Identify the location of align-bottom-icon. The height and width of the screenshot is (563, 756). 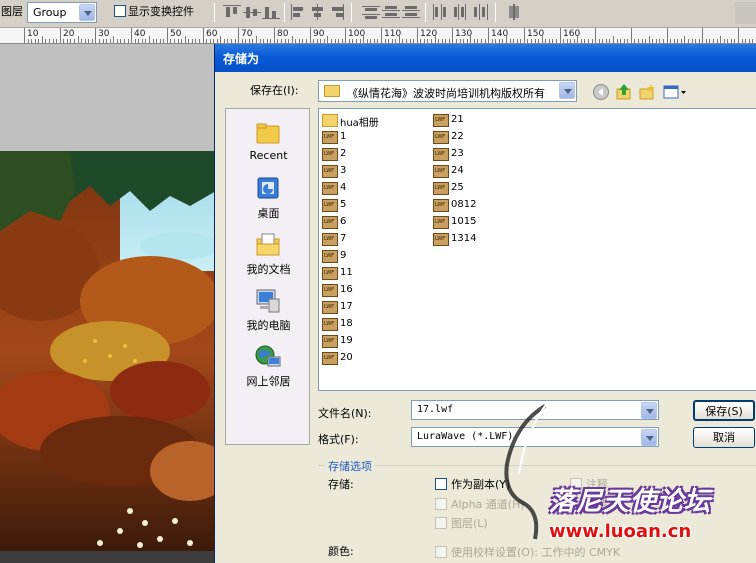
(271, 12).